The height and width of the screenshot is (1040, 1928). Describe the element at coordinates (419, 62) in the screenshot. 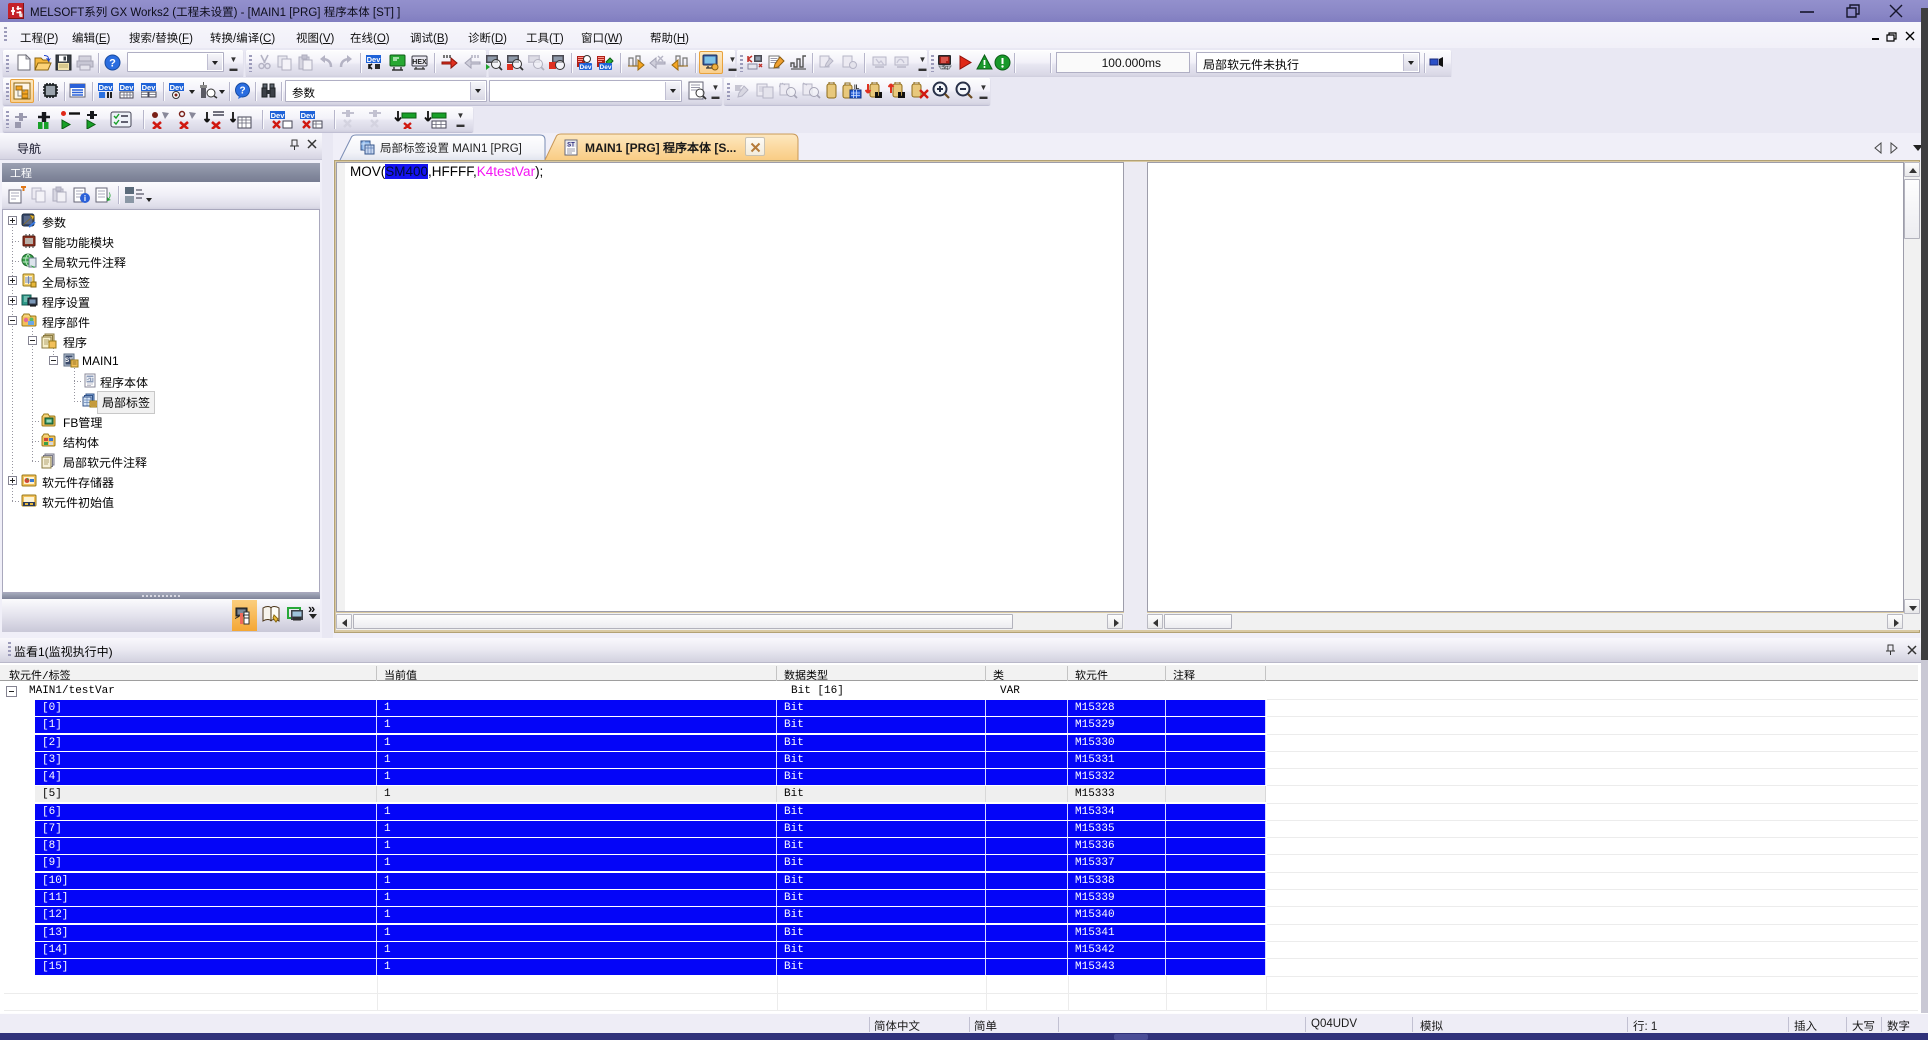

I see `svg-text: HEX` at that location.